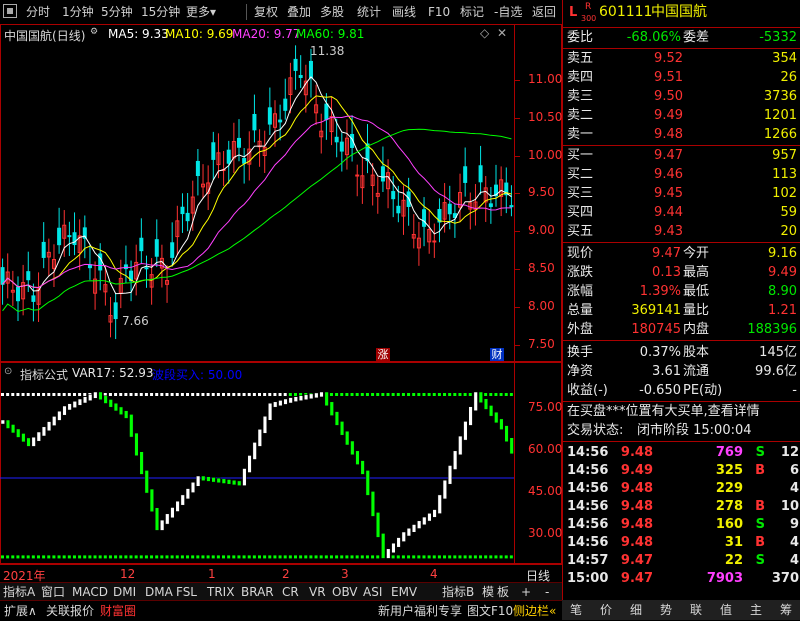 This screenshot has width=800, height=621. Describe the element at coordinates (786, 610) in the screenshot. I see `quote-tab: 筹` at that location.